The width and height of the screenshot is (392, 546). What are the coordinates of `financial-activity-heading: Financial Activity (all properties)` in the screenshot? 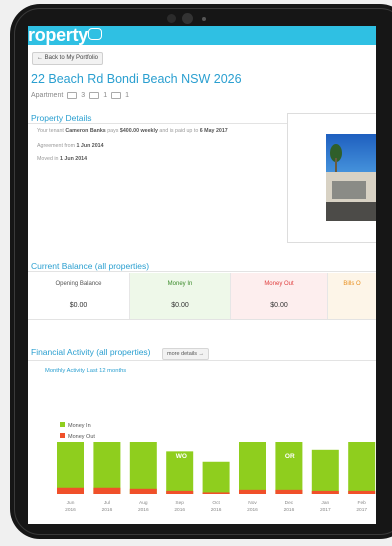 It's located at (91, 352).